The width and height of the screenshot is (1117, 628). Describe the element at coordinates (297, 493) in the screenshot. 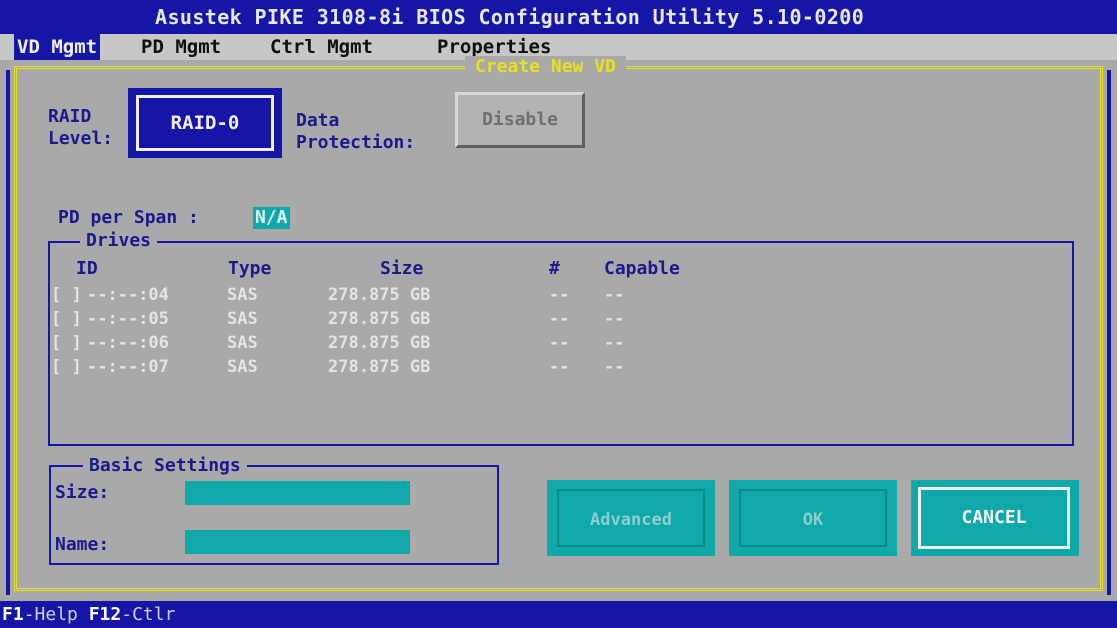

I see `size-field` at that location.